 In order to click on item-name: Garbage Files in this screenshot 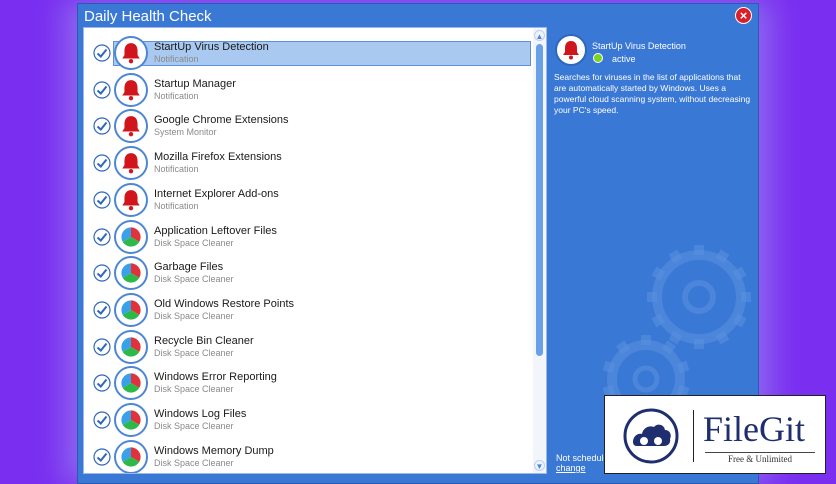, I will do `click(189, 267)`.